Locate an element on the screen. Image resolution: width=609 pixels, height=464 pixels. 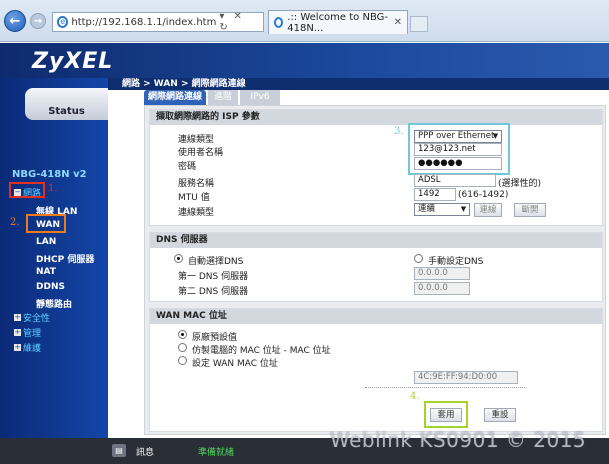
dns1-input: 0.0.0.0 is located at coordinates (442, 273).